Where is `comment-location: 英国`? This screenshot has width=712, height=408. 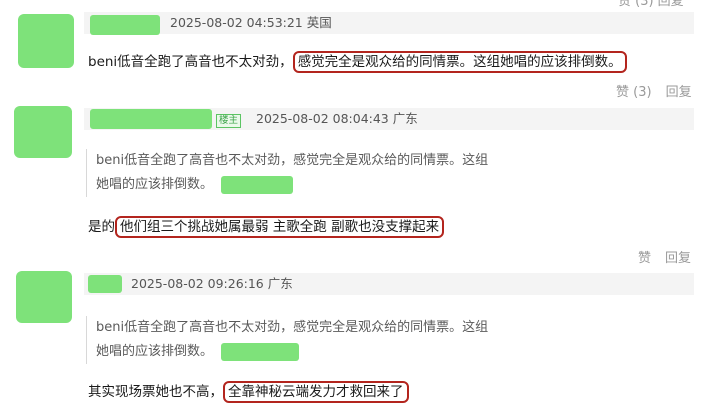 comment-location: 英国 is located at coordinates (319, 22).